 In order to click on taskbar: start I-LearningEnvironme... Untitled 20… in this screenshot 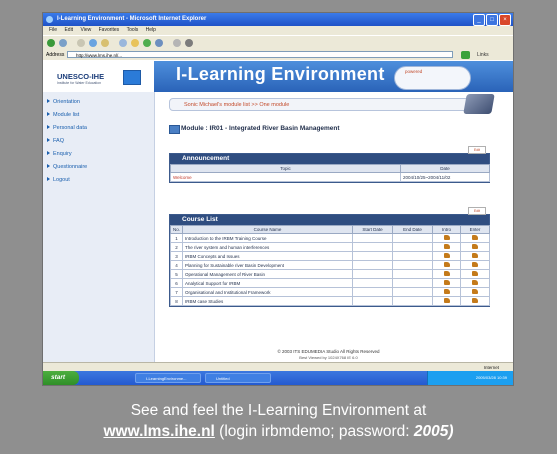, I will do `click(278, 378)`.